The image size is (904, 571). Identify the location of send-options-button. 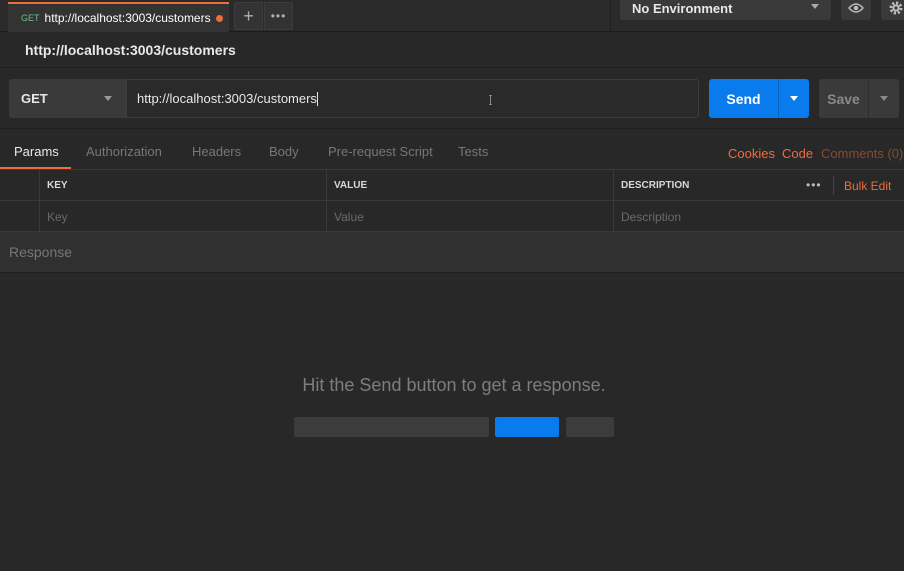
(793, 98).